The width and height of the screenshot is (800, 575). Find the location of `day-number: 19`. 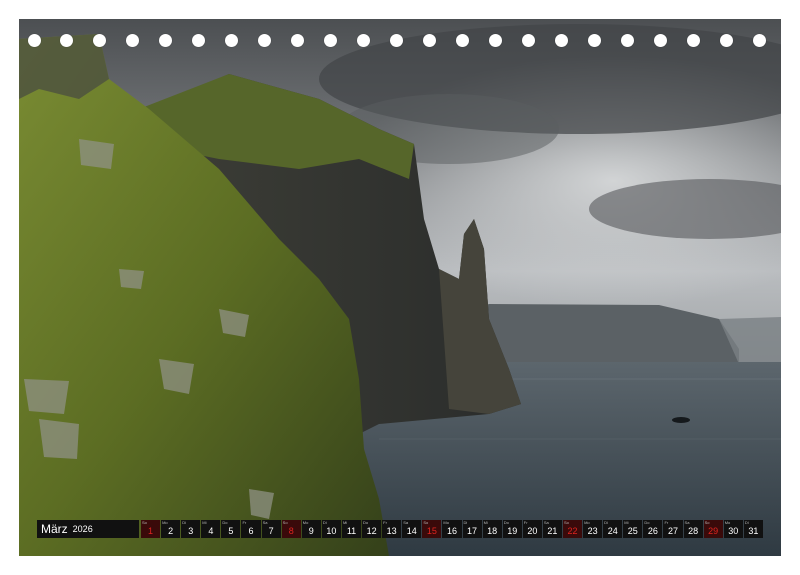

day-number: 19 is located at coordinates (512, 531).